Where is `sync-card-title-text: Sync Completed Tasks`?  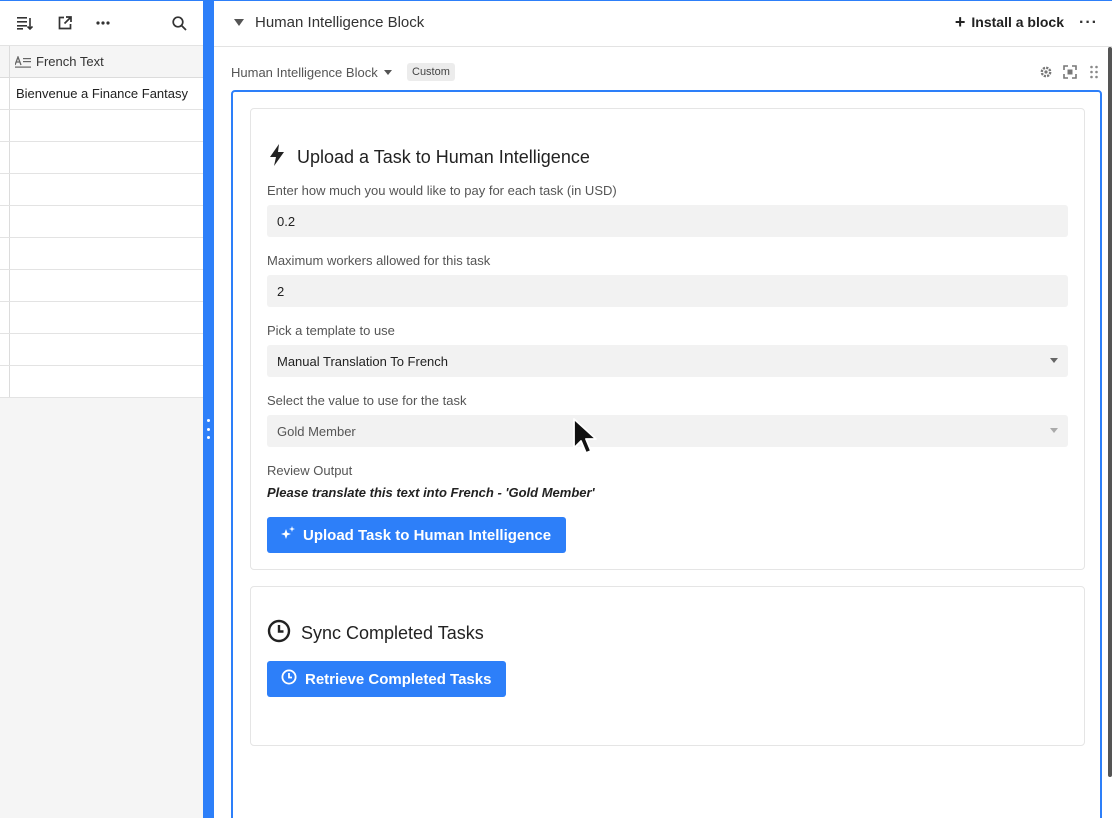 sync-card-title-text: Sync Completed Tasks is located at coordinates (392, 633).